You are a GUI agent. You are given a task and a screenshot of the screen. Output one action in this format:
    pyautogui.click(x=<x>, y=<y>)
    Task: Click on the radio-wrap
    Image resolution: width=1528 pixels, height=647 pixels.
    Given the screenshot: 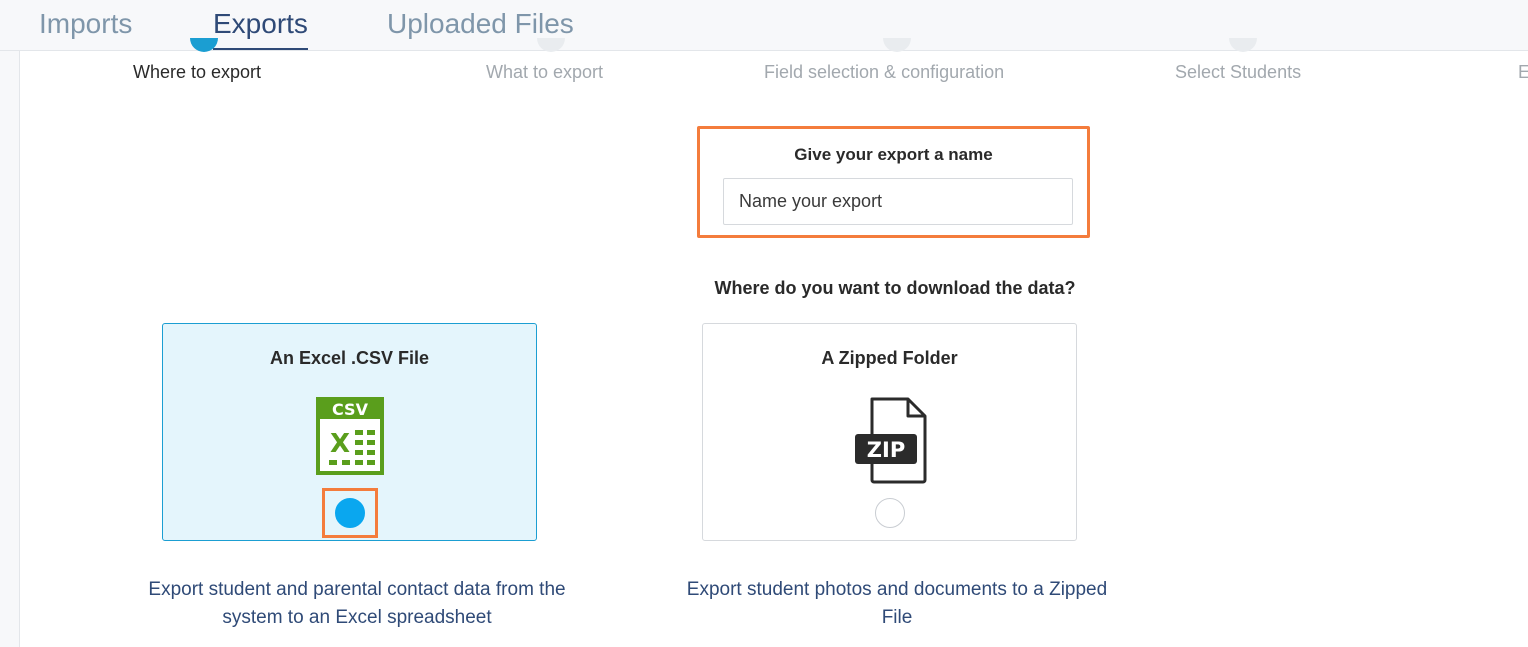 What is the action you would take?
    pyautogui.click(x=890, y=513)
    